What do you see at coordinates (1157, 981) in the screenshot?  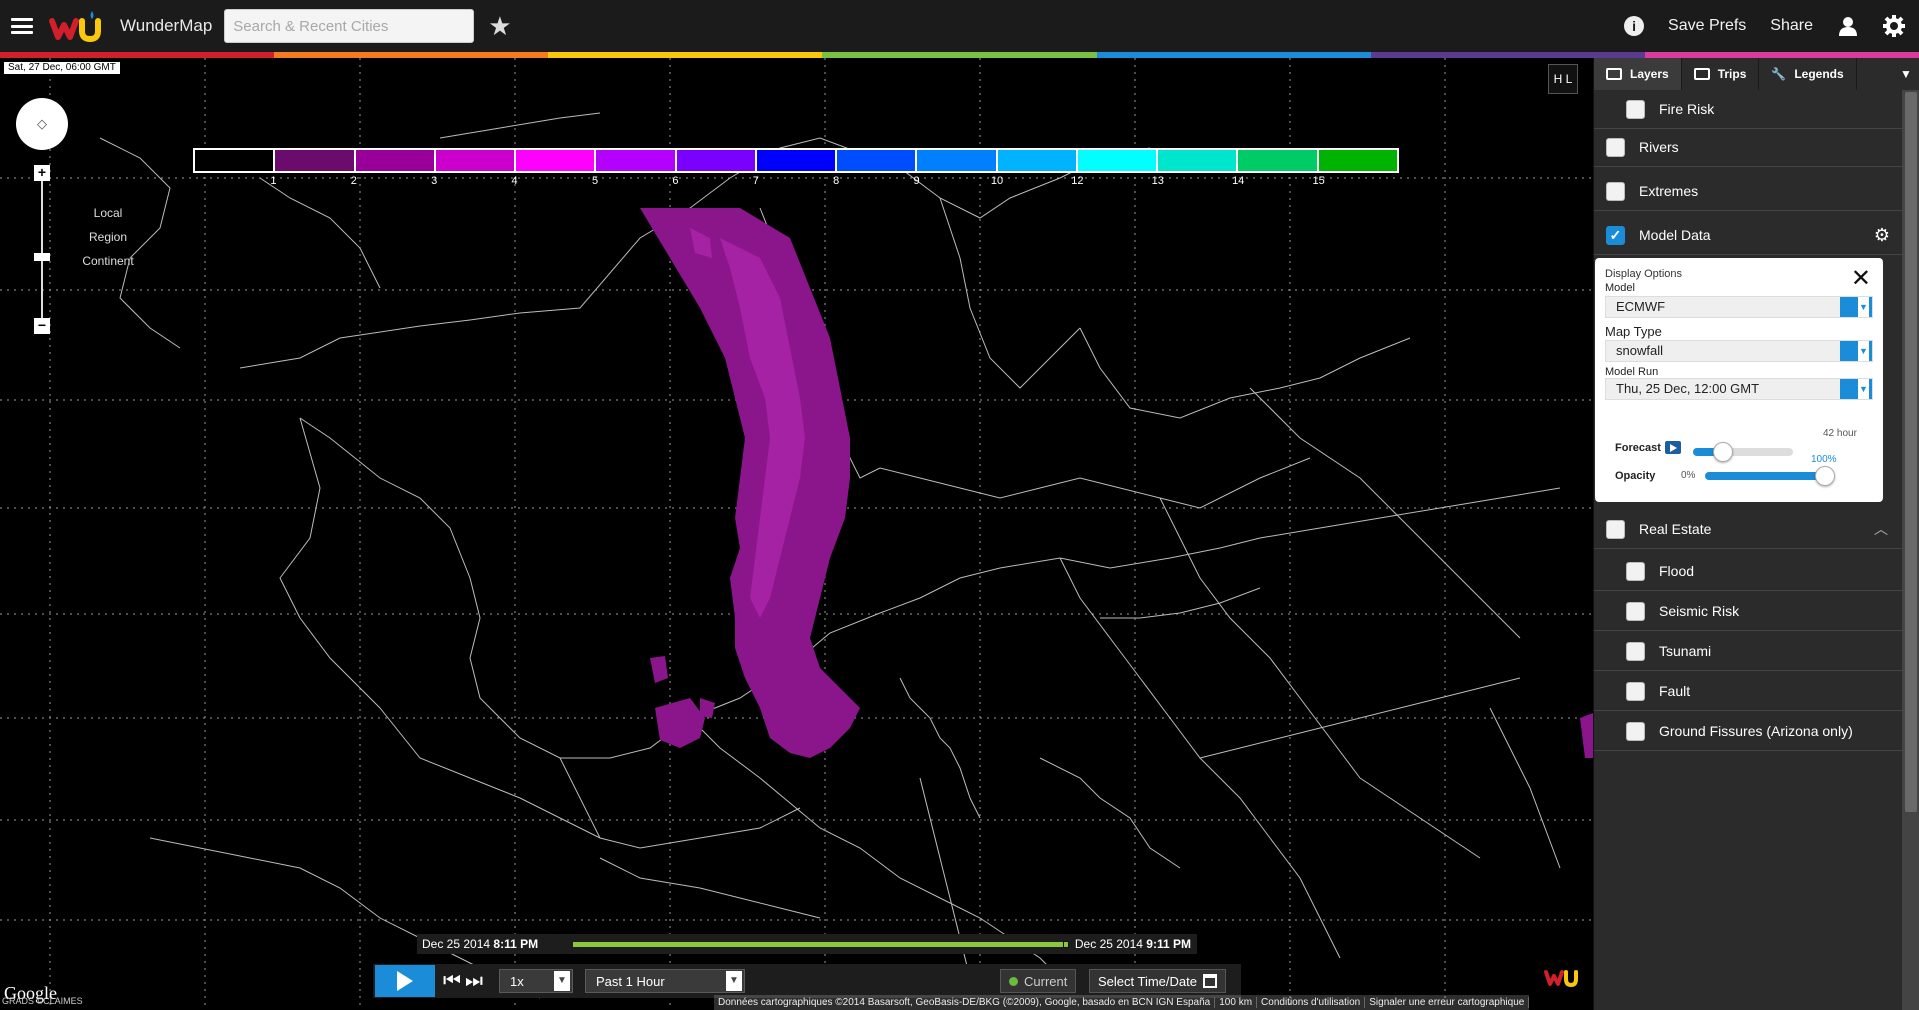 I see `select-time-button: Select Time/Date` at bounding box center [1157, 981].